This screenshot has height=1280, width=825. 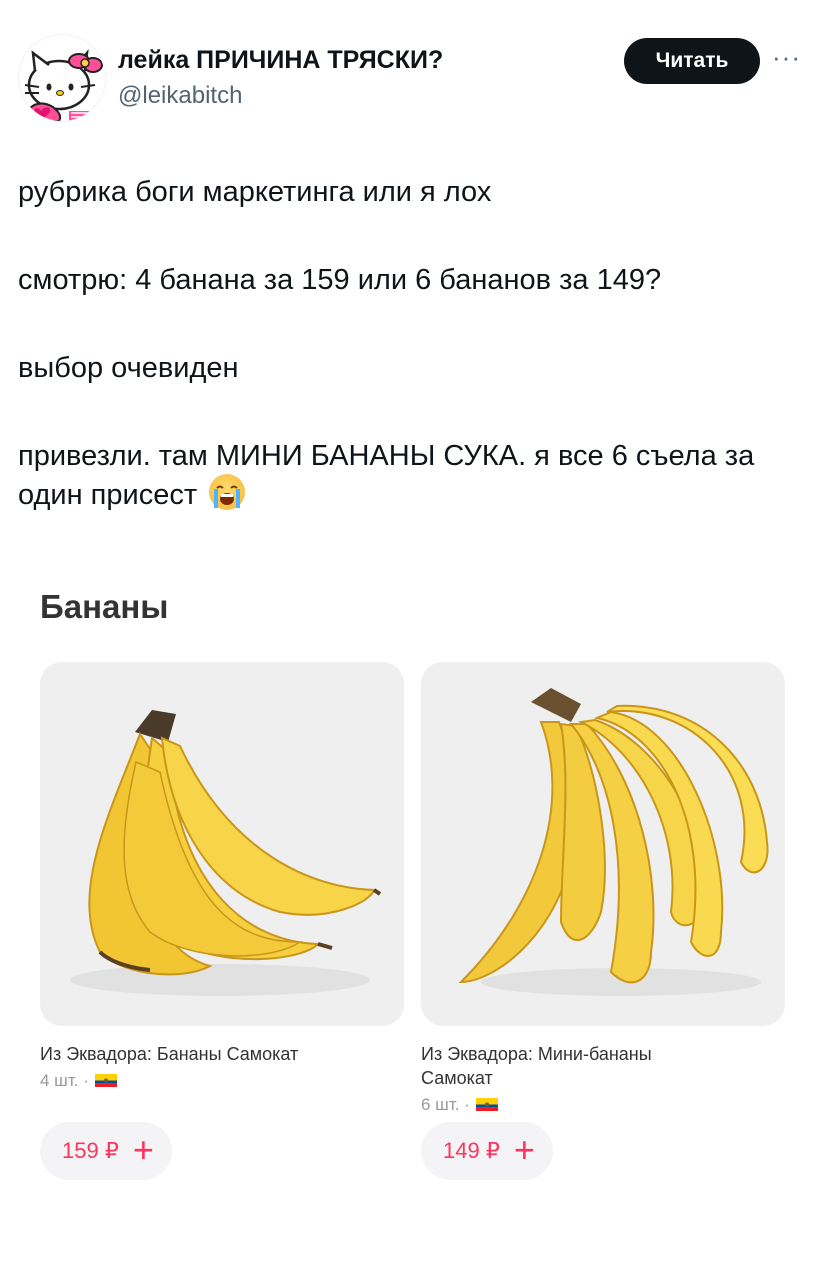 What do you see at coordinates (128, 368) in the screenshot?
I see `tweet-paragraph: выбор очевиден` at bounding box center [128, 368].